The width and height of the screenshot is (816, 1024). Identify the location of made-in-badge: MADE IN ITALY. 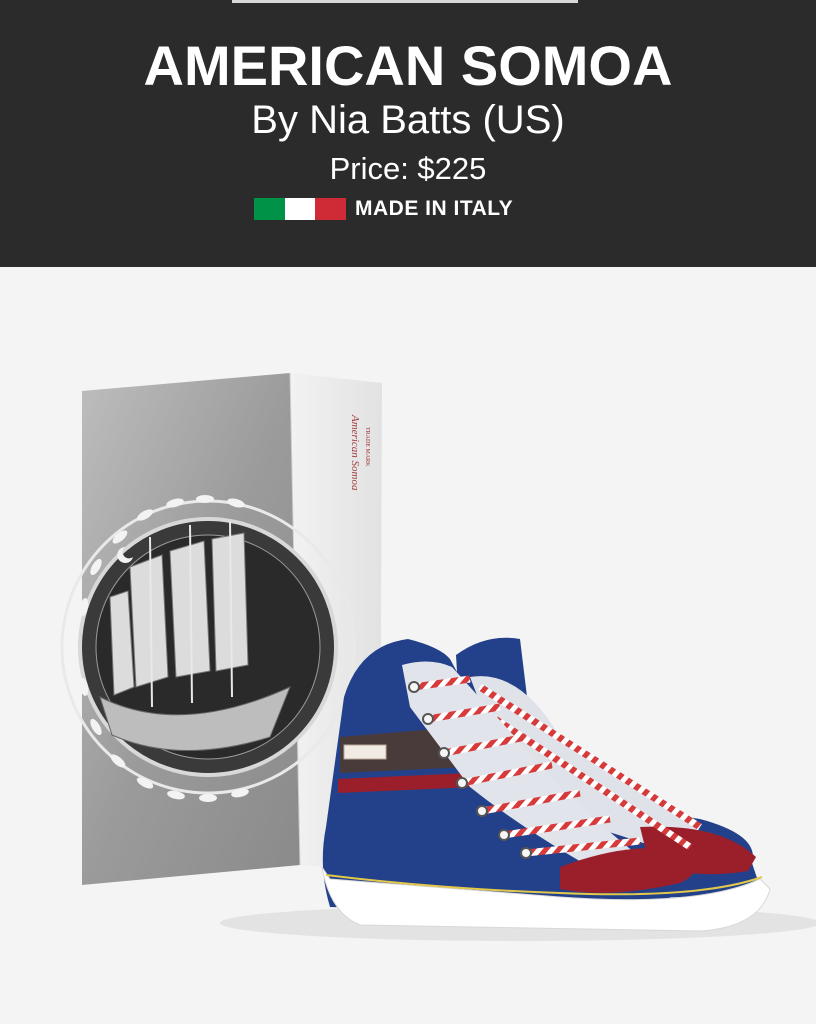
(383, 209).